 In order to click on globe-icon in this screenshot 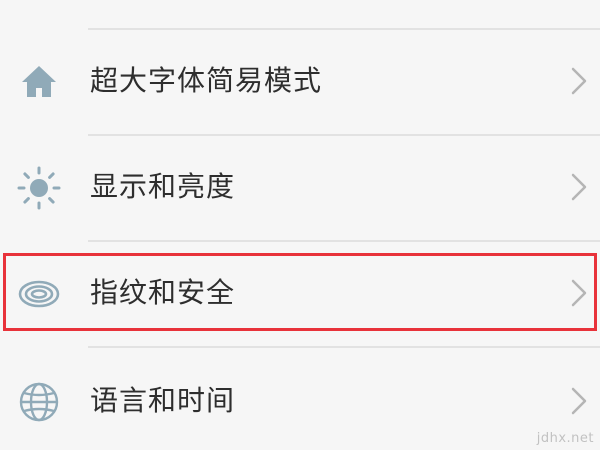, I will do `click(39, 402)`.